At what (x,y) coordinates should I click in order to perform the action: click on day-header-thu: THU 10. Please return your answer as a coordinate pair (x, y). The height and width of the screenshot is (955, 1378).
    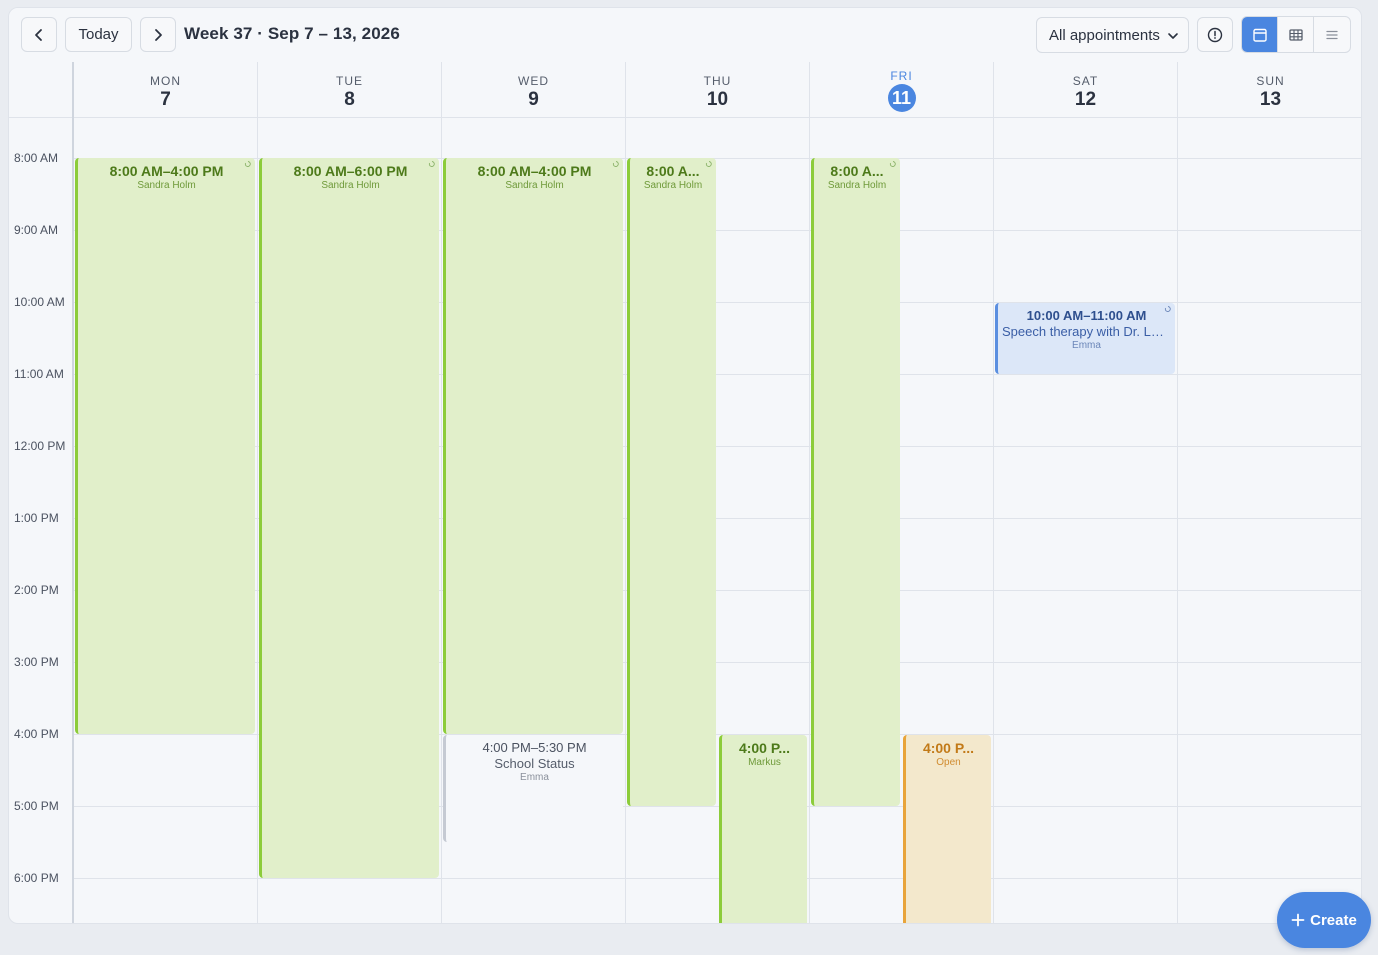
    Looking at the image, I should click on (717, 90).